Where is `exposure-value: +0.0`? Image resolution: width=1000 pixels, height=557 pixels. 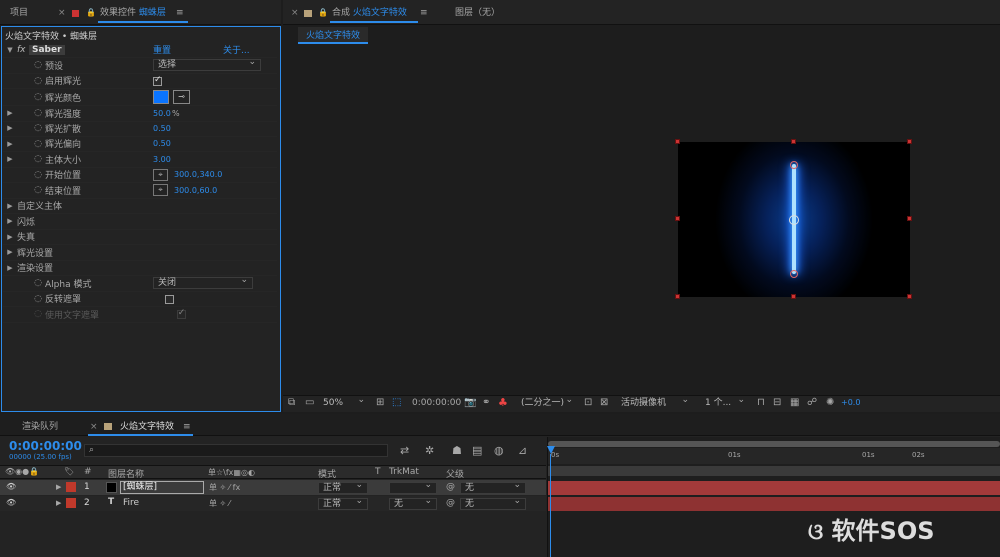
exposure-value: +0.0 is located at coordinates (850, 402).